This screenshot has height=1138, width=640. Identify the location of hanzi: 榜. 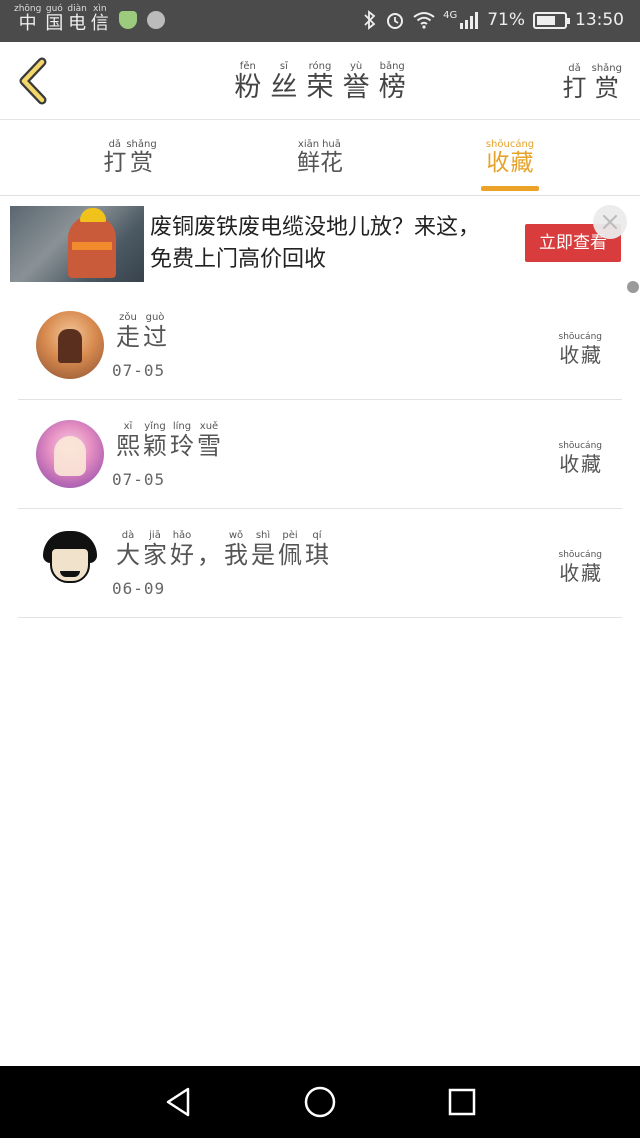
(392, 87).